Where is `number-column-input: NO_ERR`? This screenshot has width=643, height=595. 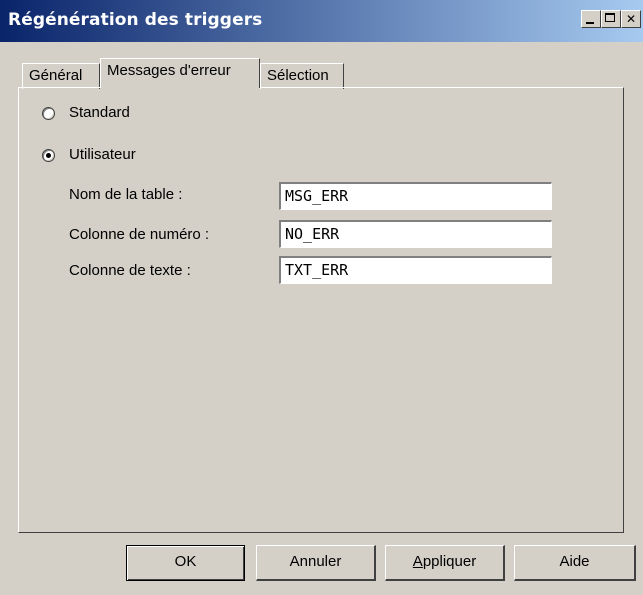 number-column-input: NO_ERR is located at coordinates (415, 234).